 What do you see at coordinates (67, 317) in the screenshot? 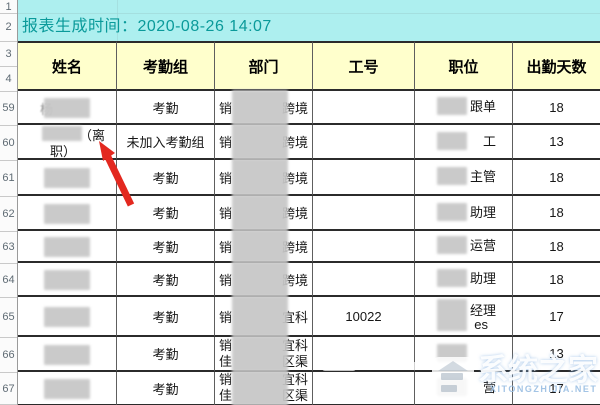
I see `cell-name-r65` at bounding box center [67, 317].